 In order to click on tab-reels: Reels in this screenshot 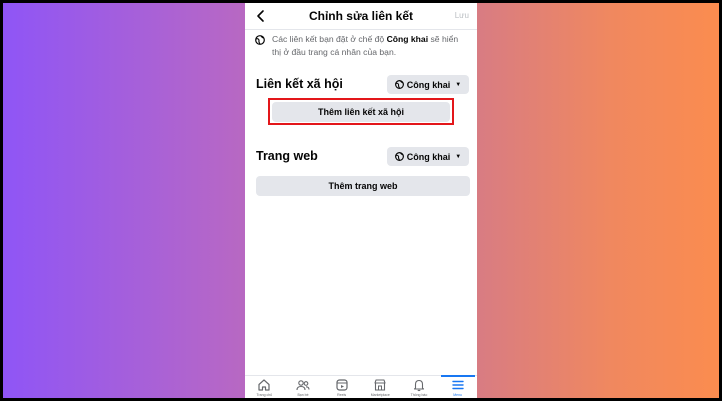, I will do `click(342, 387)`.